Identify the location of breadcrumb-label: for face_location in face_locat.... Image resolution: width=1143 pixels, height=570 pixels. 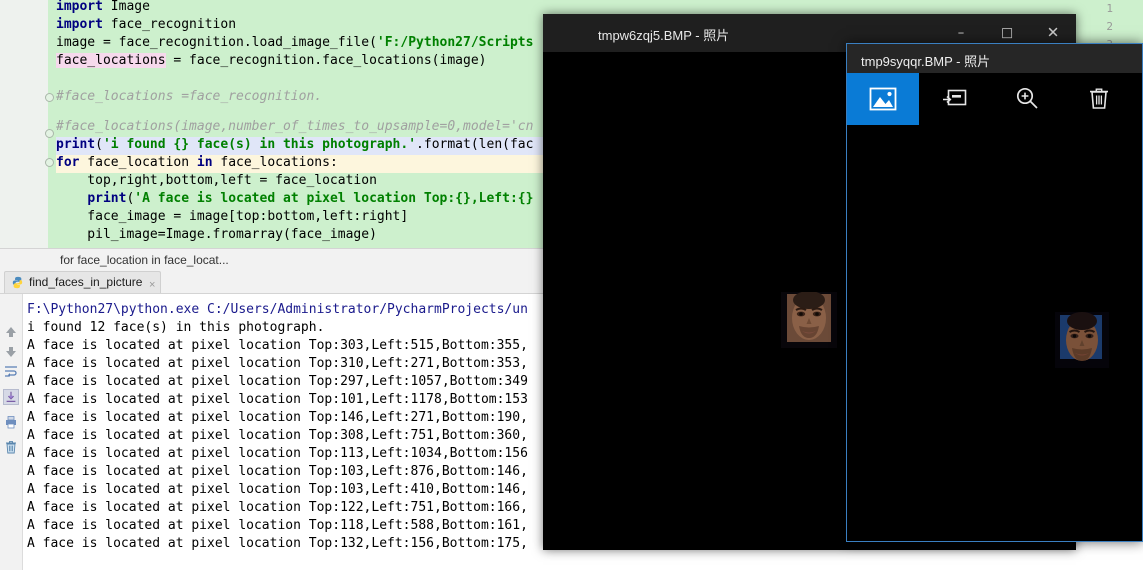
(144, 260).